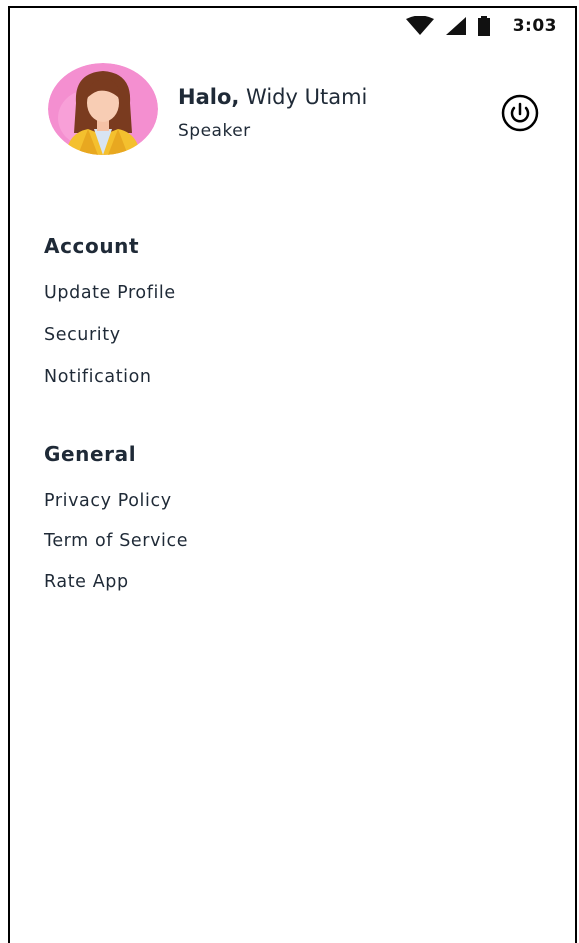  Describe the element at coordinates (108, 501) in the screenshot. I see `menu-item-privacy-policy: Privacy Policy` at that location.